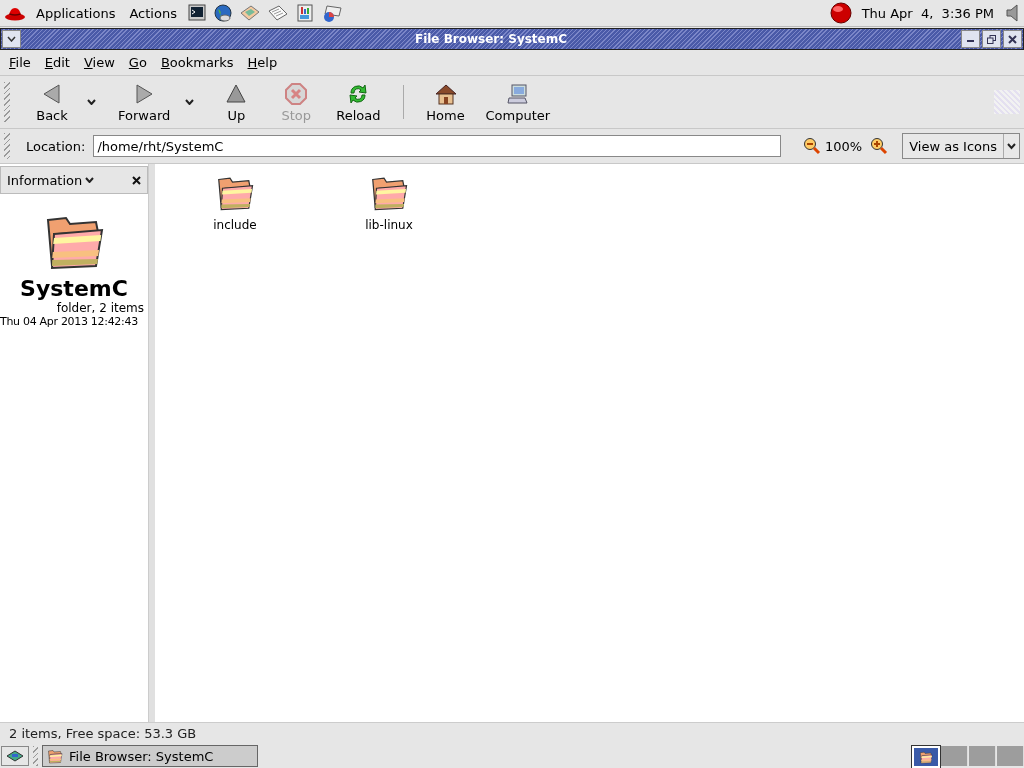  Describe the element at coordinates (840, 13) in the screenshot. I see `status-ball-icon` at that location.